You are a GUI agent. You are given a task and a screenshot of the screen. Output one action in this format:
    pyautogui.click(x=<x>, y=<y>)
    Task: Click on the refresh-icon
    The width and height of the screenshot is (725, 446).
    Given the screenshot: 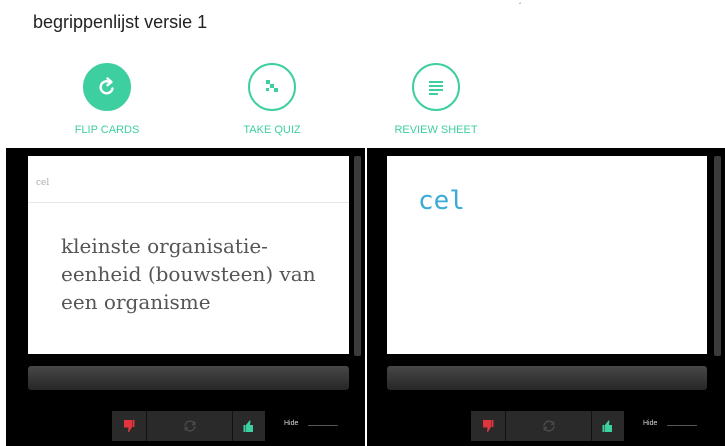 What is the action you would take?
    pyautogui.click(x=106, y=86)
    